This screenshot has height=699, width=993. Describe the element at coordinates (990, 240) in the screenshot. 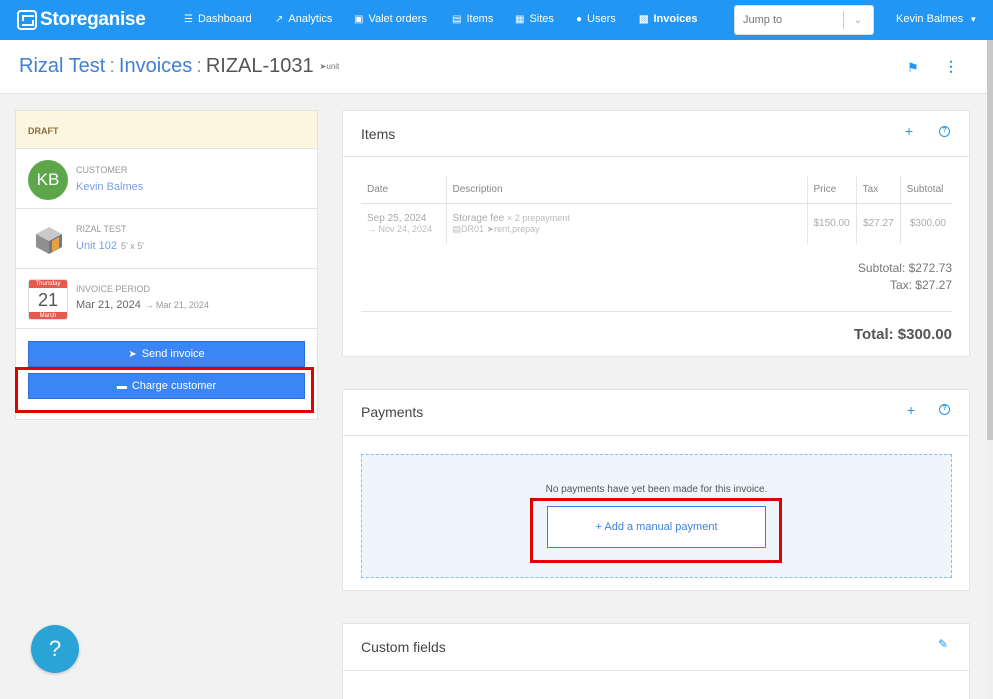

I see `scrollbar-thumb` at that location.